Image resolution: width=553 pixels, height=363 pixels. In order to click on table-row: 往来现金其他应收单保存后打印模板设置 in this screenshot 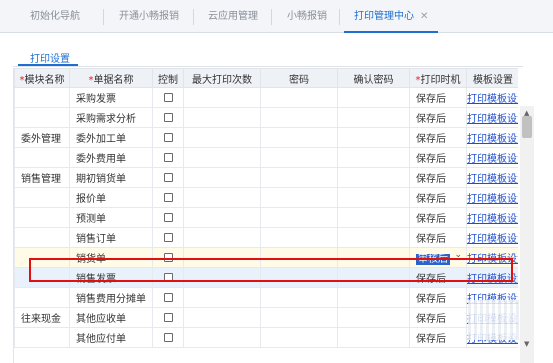, I will do `click(266, 317)`.